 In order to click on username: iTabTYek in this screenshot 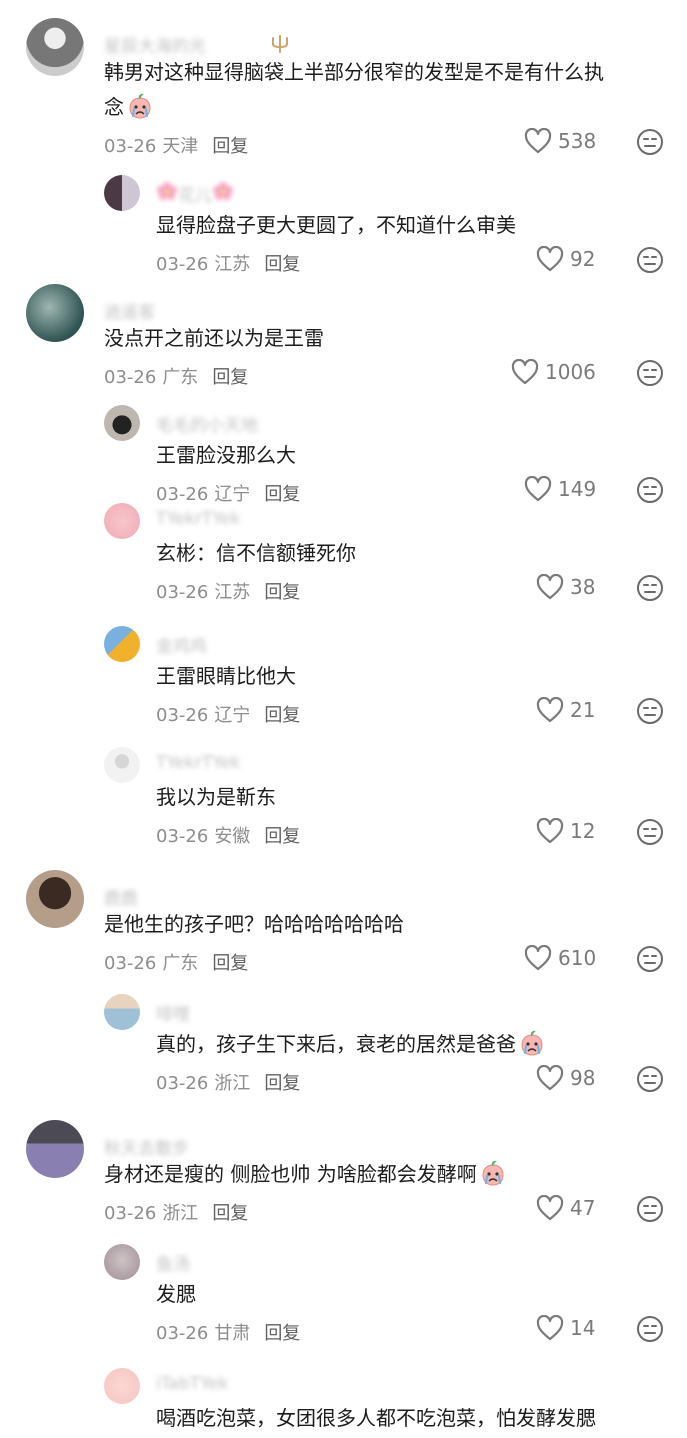, I will do `click(192, 1384)`.